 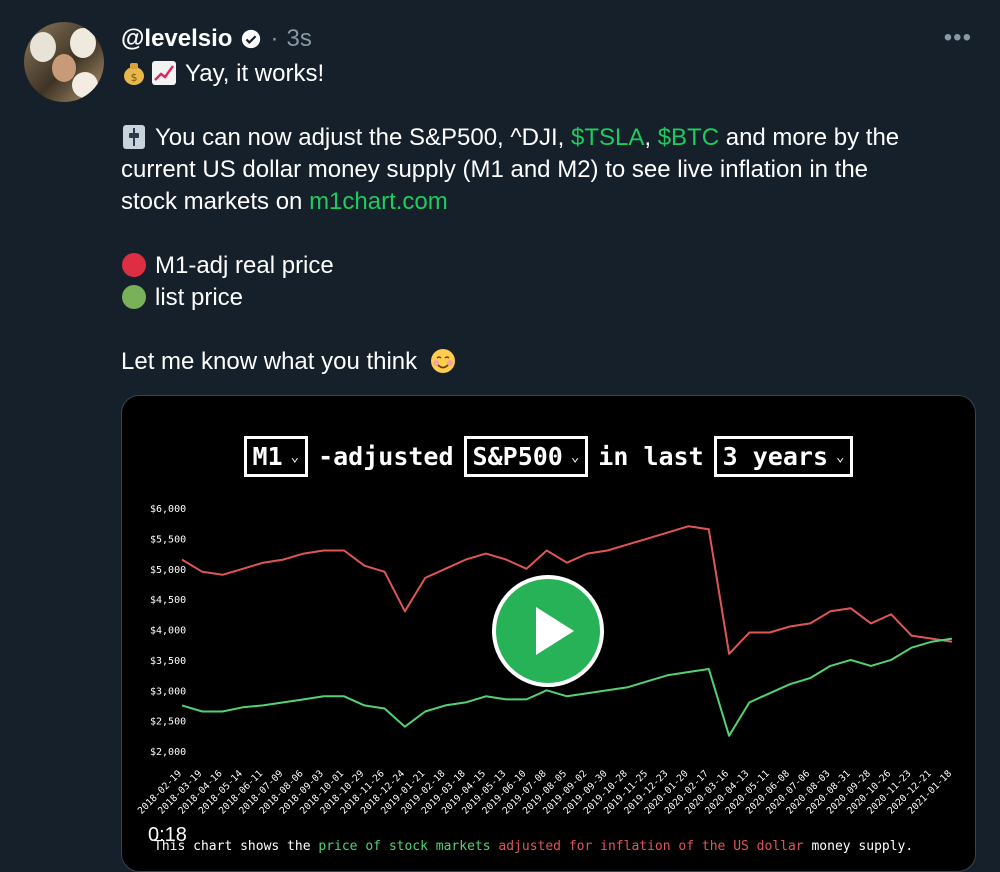 What do you see at coordinates (43, 47) in the screenshot?
I see `avatar-dog-left` at bounding box center [43, 47].